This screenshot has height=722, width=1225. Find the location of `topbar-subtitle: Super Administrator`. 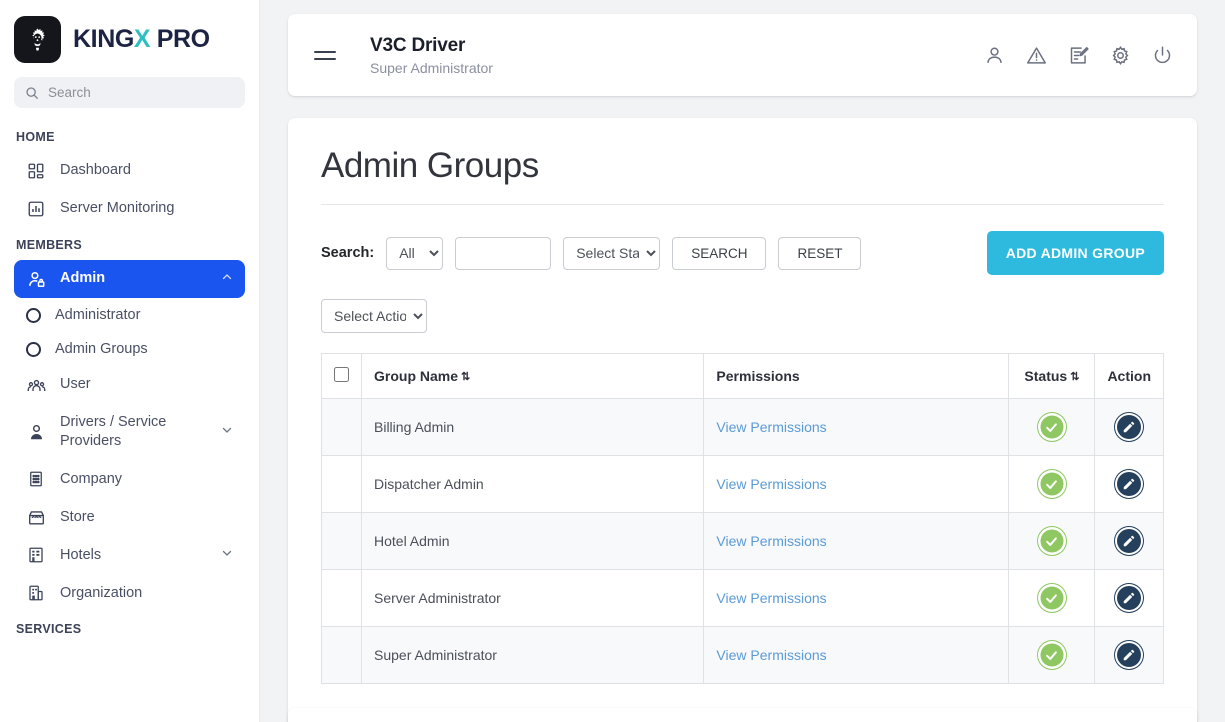

topbar-subtitle: Super Administrator is located at coordinates (431, 67).